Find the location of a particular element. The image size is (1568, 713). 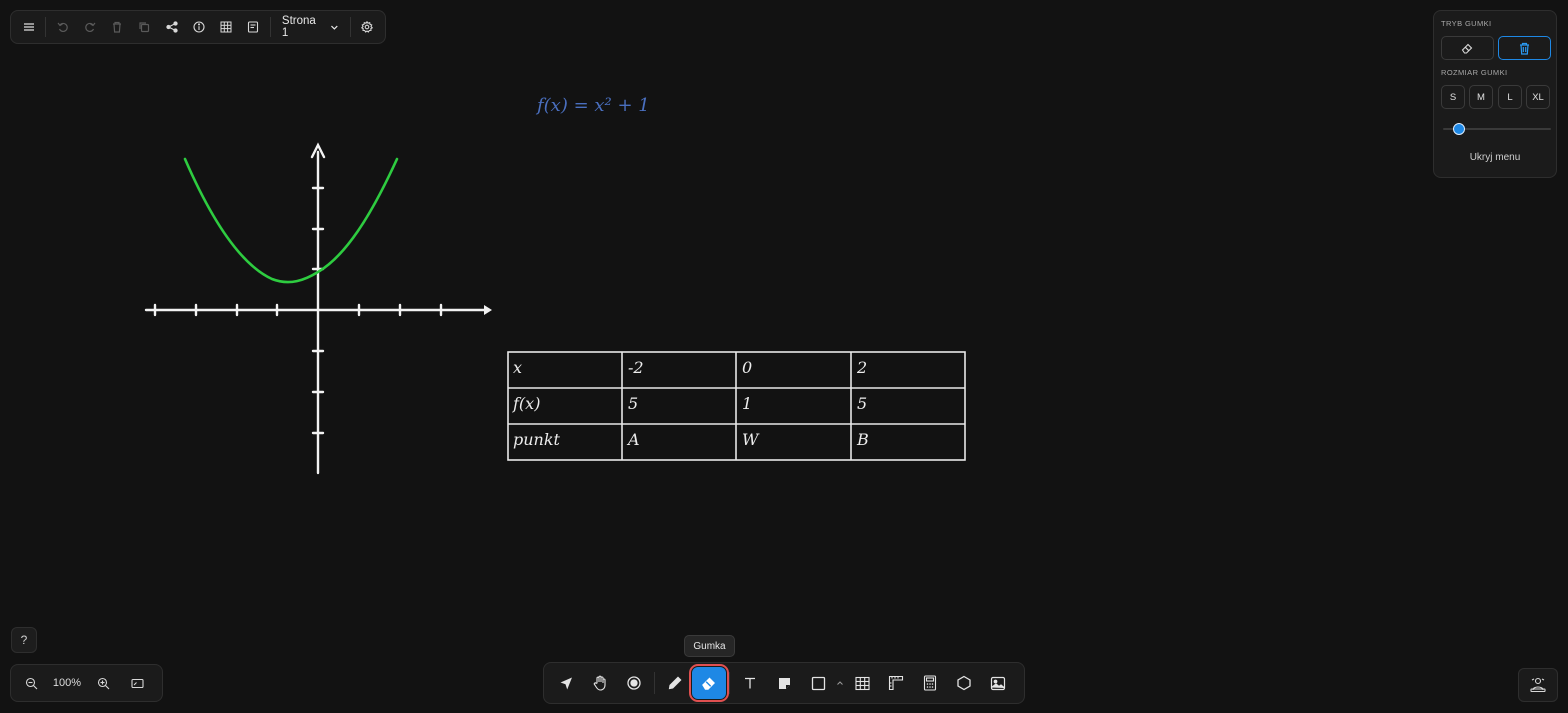

eraser-stroke-mode-button is located at coordinates (1467, 48).